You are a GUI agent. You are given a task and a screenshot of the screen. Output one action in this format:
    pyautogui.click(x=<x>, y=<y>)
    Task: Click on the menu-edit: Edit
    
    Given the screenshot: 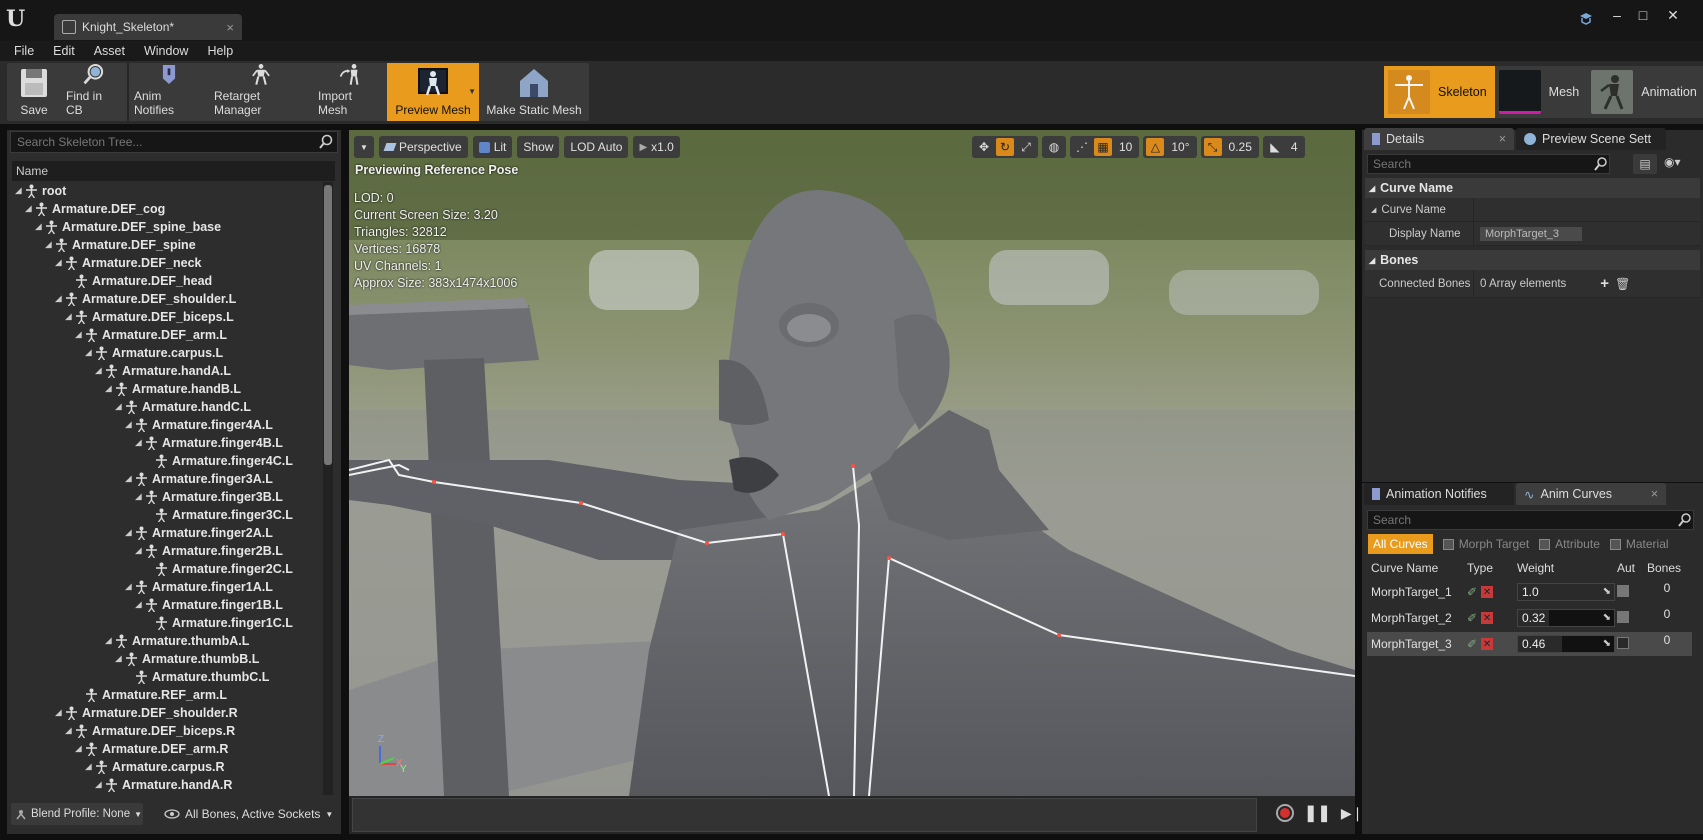 What is the action you would take?
    pyautogui.click(x=64, y=51)
    